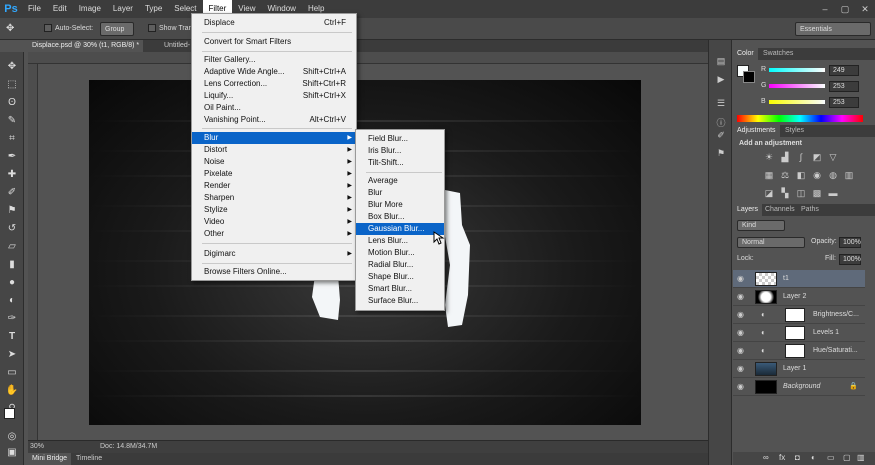 The height and width of the screenshot is (465, 875). What do you see at coordinates (12, 247) in the screenshot?
I see `eraser-tool-icon: ▱` at bounding box center [12, 247].